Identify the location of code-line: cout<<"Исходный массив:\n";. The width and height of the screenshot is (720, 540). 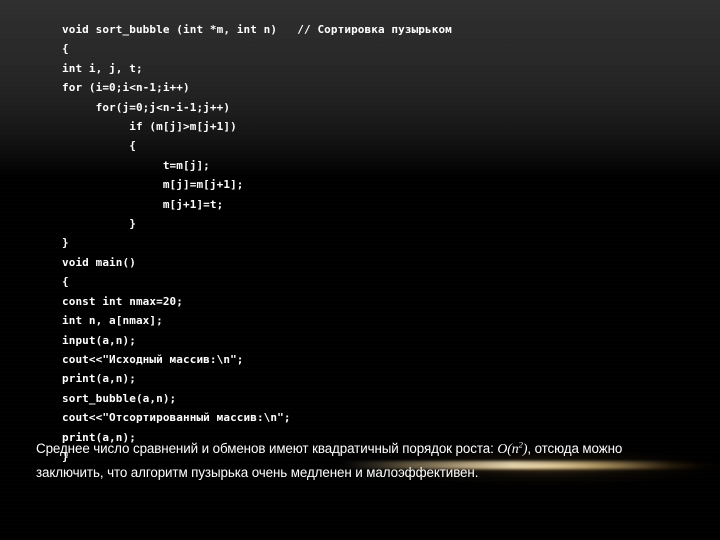
(153, 359).